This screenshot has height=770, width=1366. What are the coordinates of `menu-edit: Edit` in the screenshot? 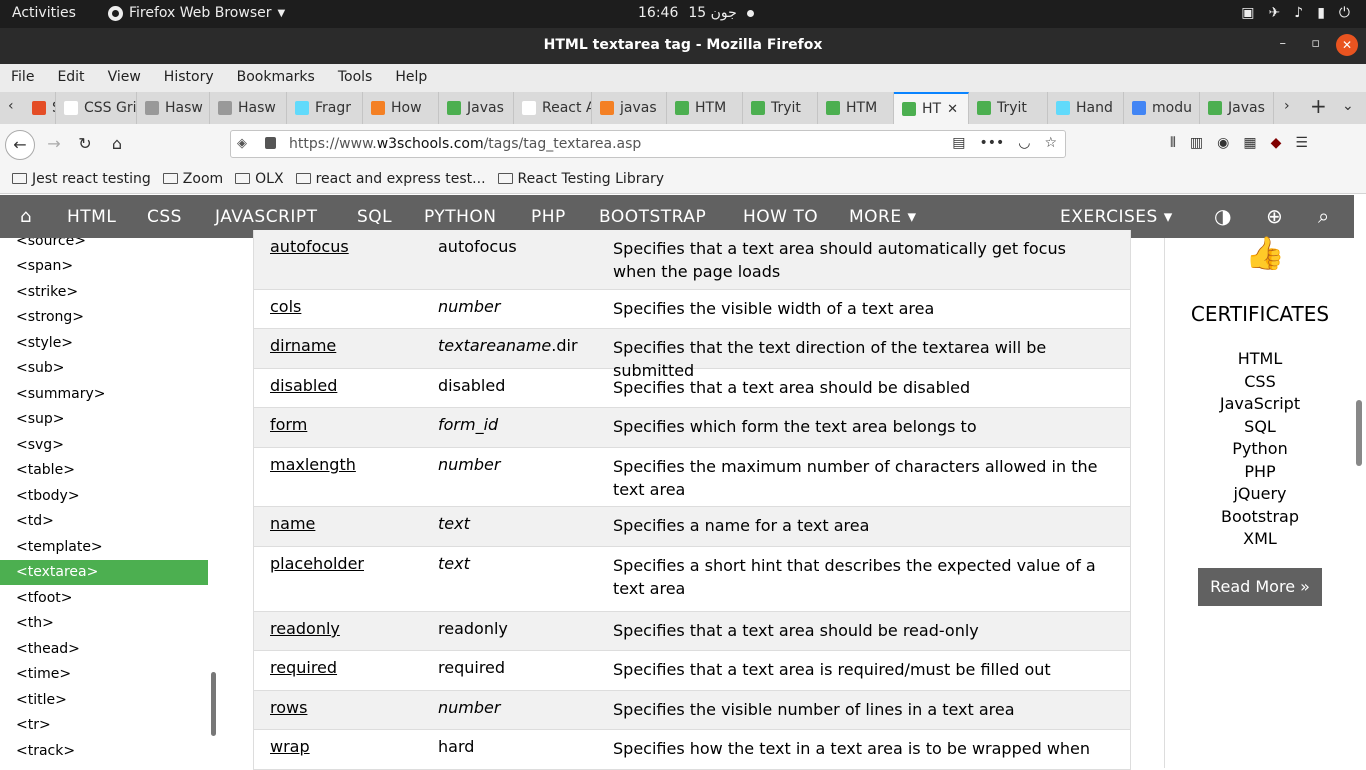 It's located at (70, 78).